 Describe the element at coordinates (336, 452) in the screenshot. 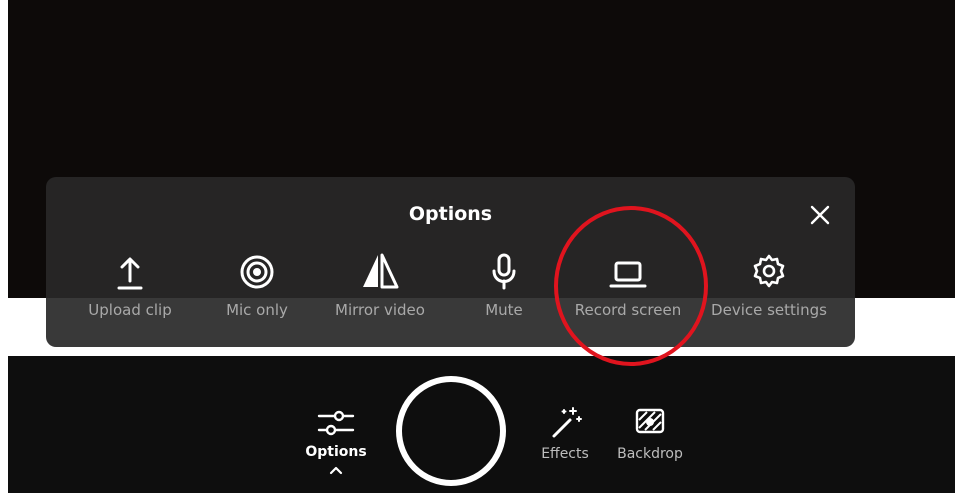

I see `options-label: Options` at that location.